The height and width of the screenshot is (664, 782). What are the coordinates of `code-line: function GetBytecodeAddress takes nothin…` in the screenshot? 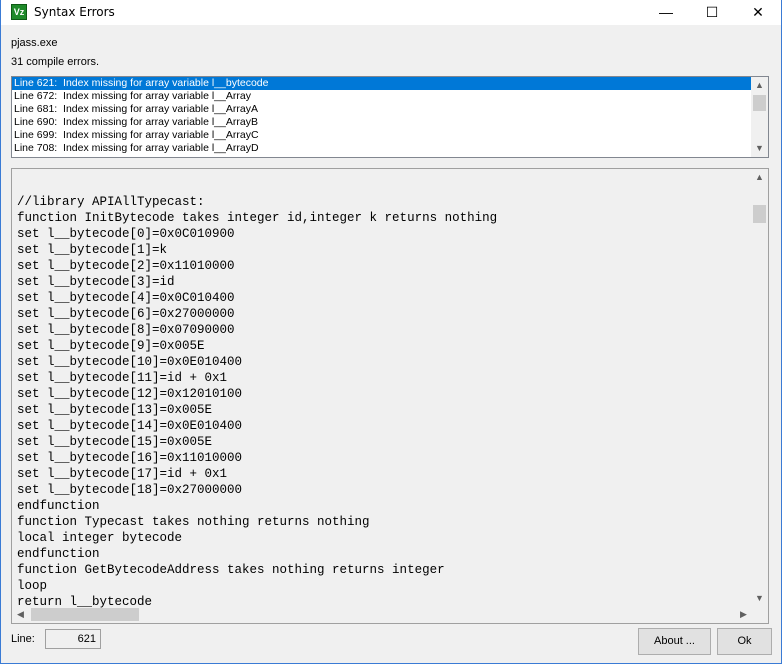 It's located at (231, 570).